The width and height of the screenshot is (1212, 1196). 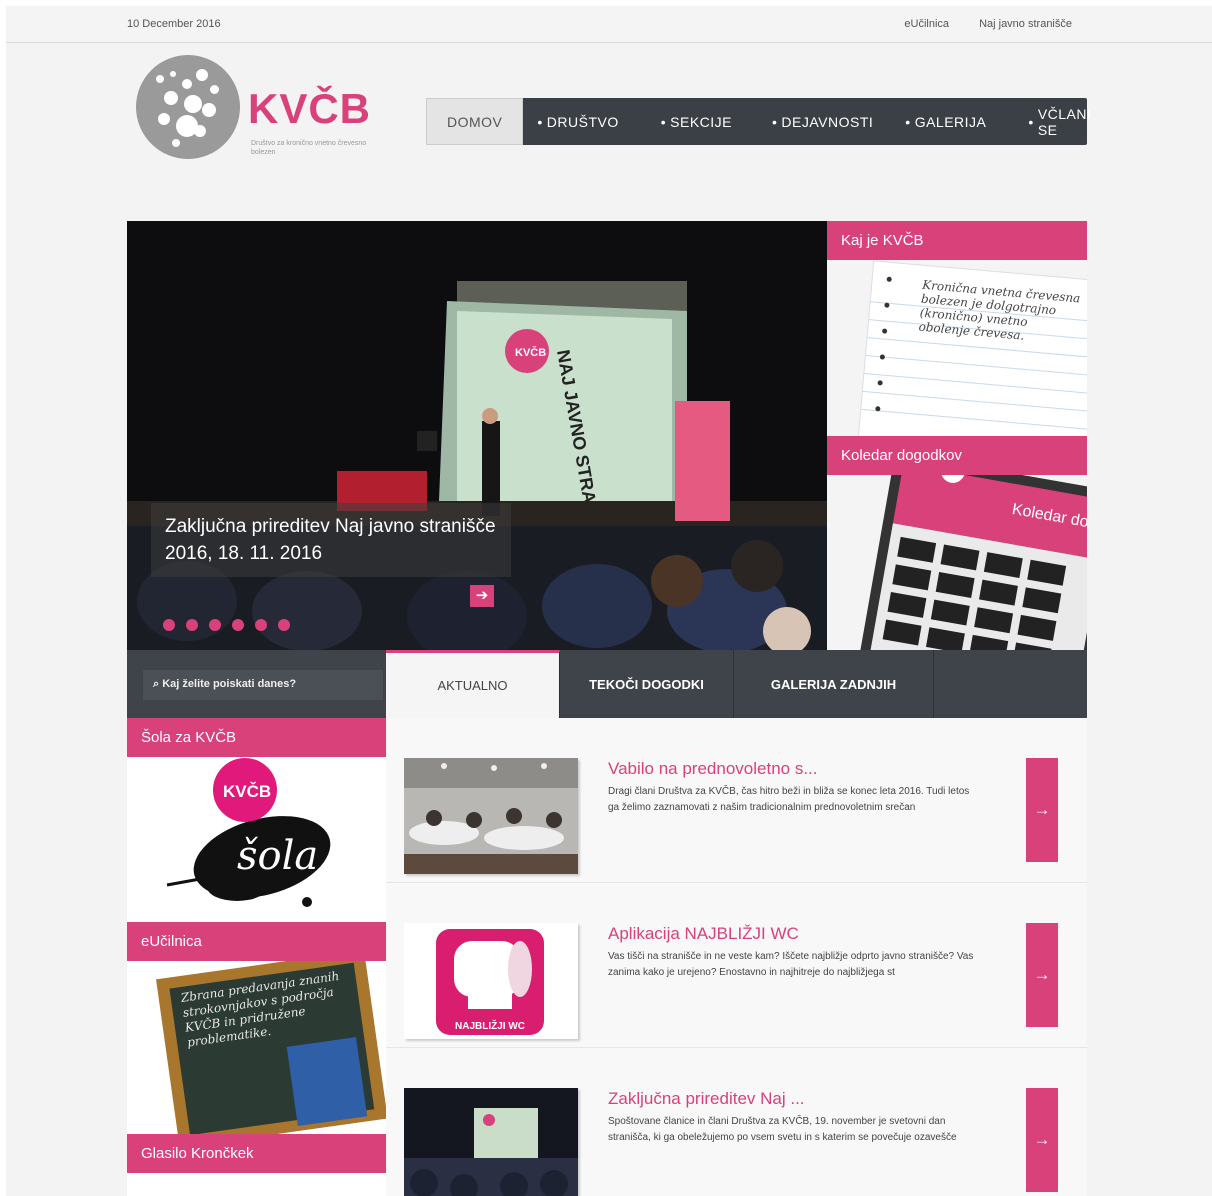 What do you see at coordinates (158, 684) in the screenshot?
I see `search-icon: ⌕` at bounding box center [158, 684].